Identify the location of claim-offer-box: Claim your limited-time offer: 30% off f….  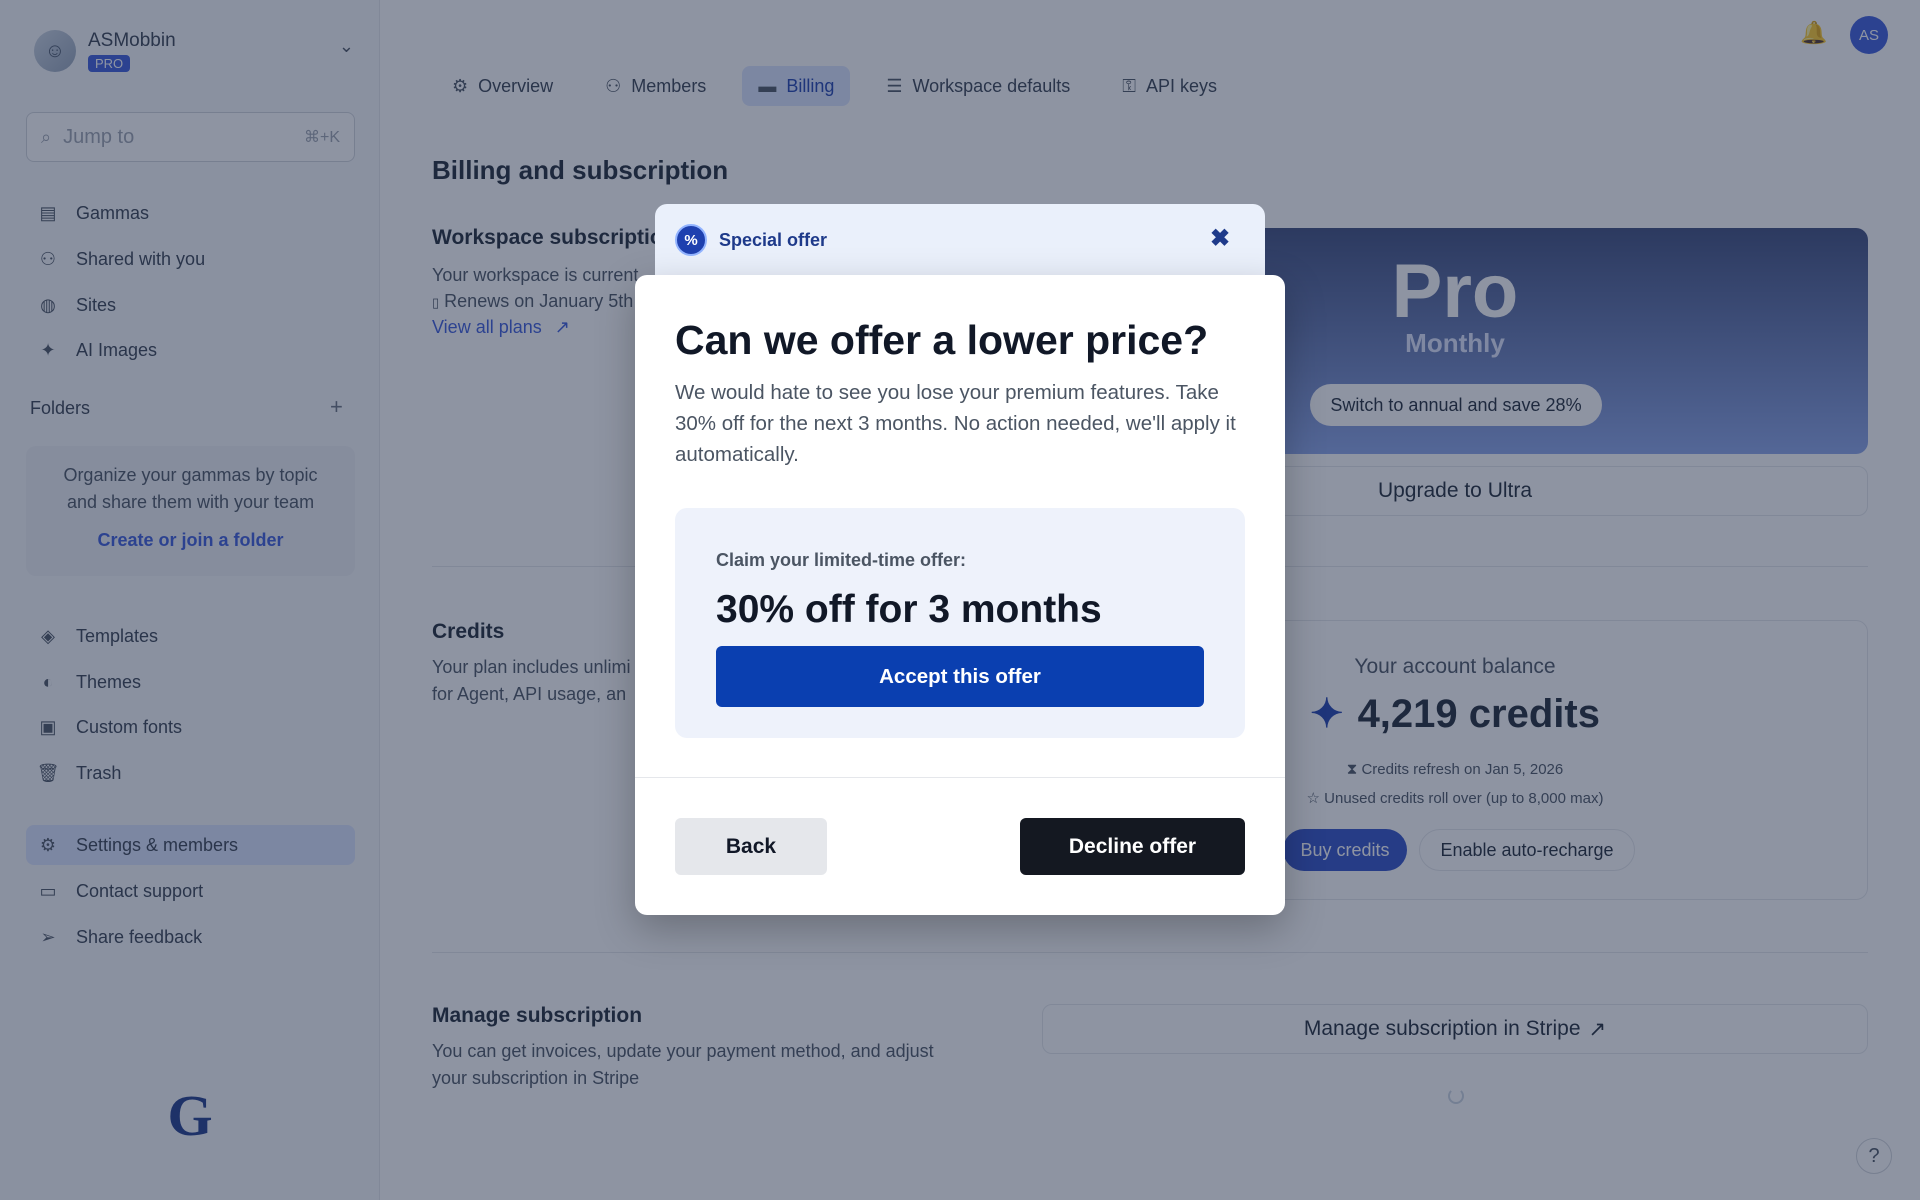
(960, 623).